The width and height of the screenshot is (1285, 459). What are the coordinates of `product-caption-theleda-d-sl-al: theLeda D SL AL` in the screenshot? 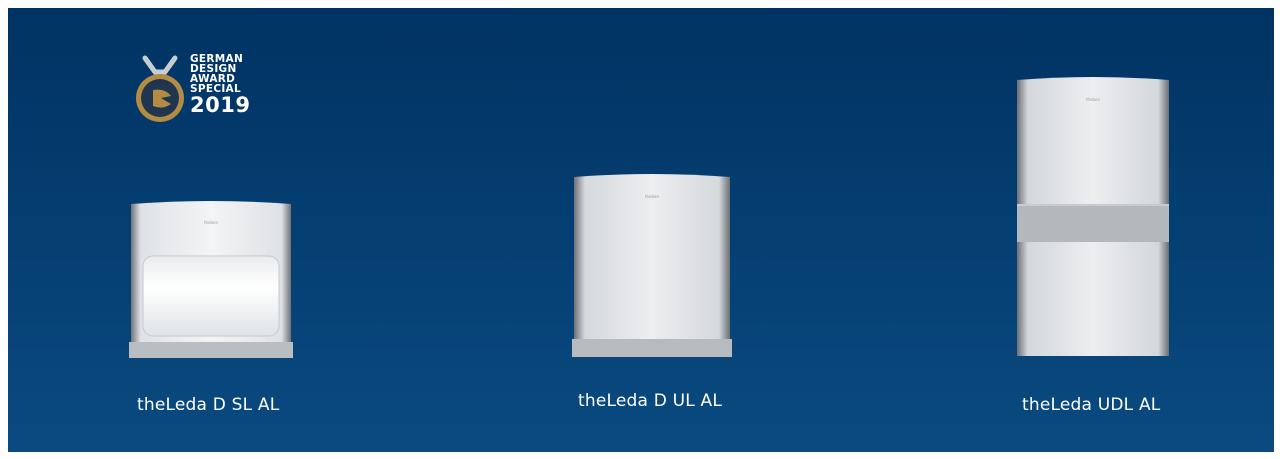 It's located at (208, 405).